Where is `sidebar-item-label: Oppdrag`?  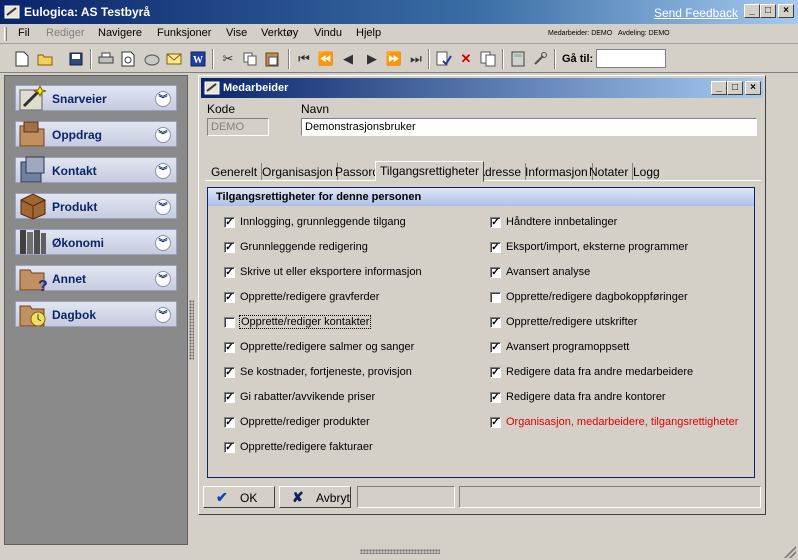
sidebar-item-label: Oppdrag is located at coordinates (77, 135).